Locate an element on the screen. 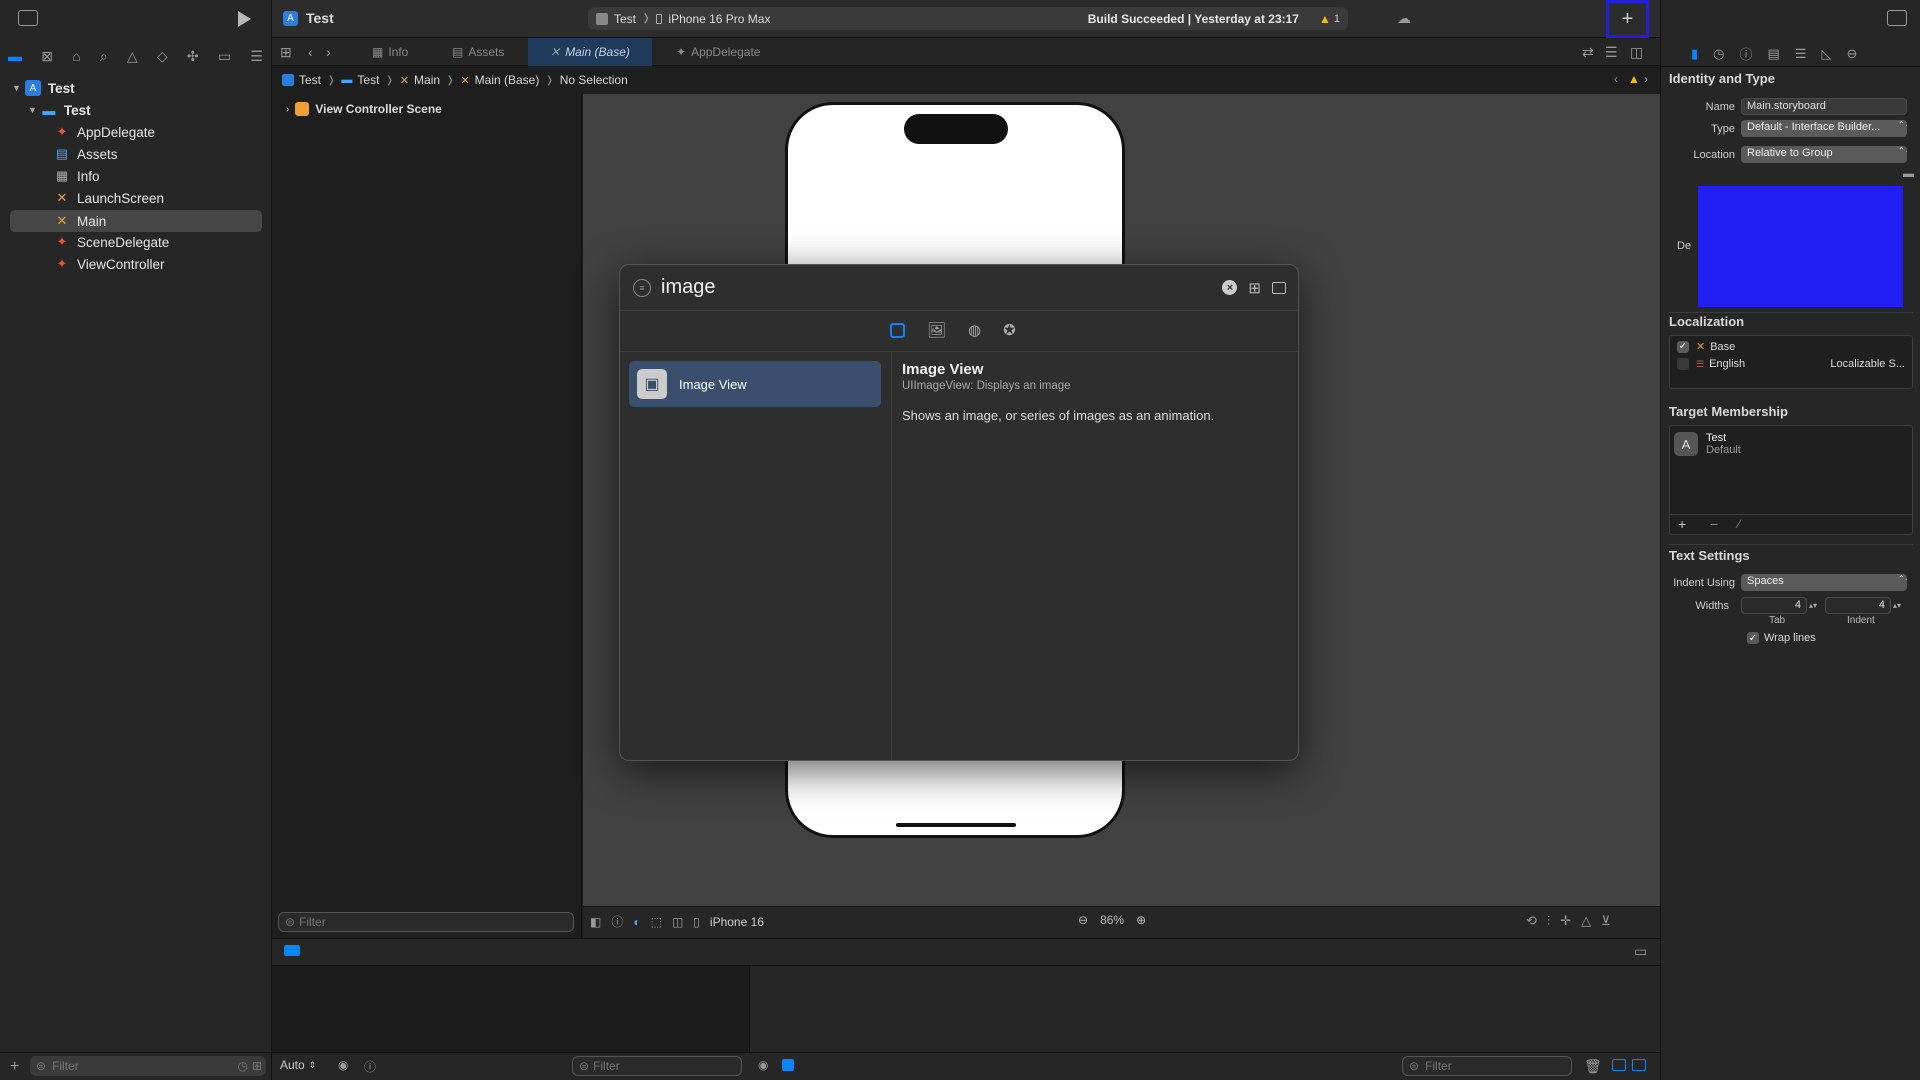  library-search-input: image is located at coordinates (688, 287).